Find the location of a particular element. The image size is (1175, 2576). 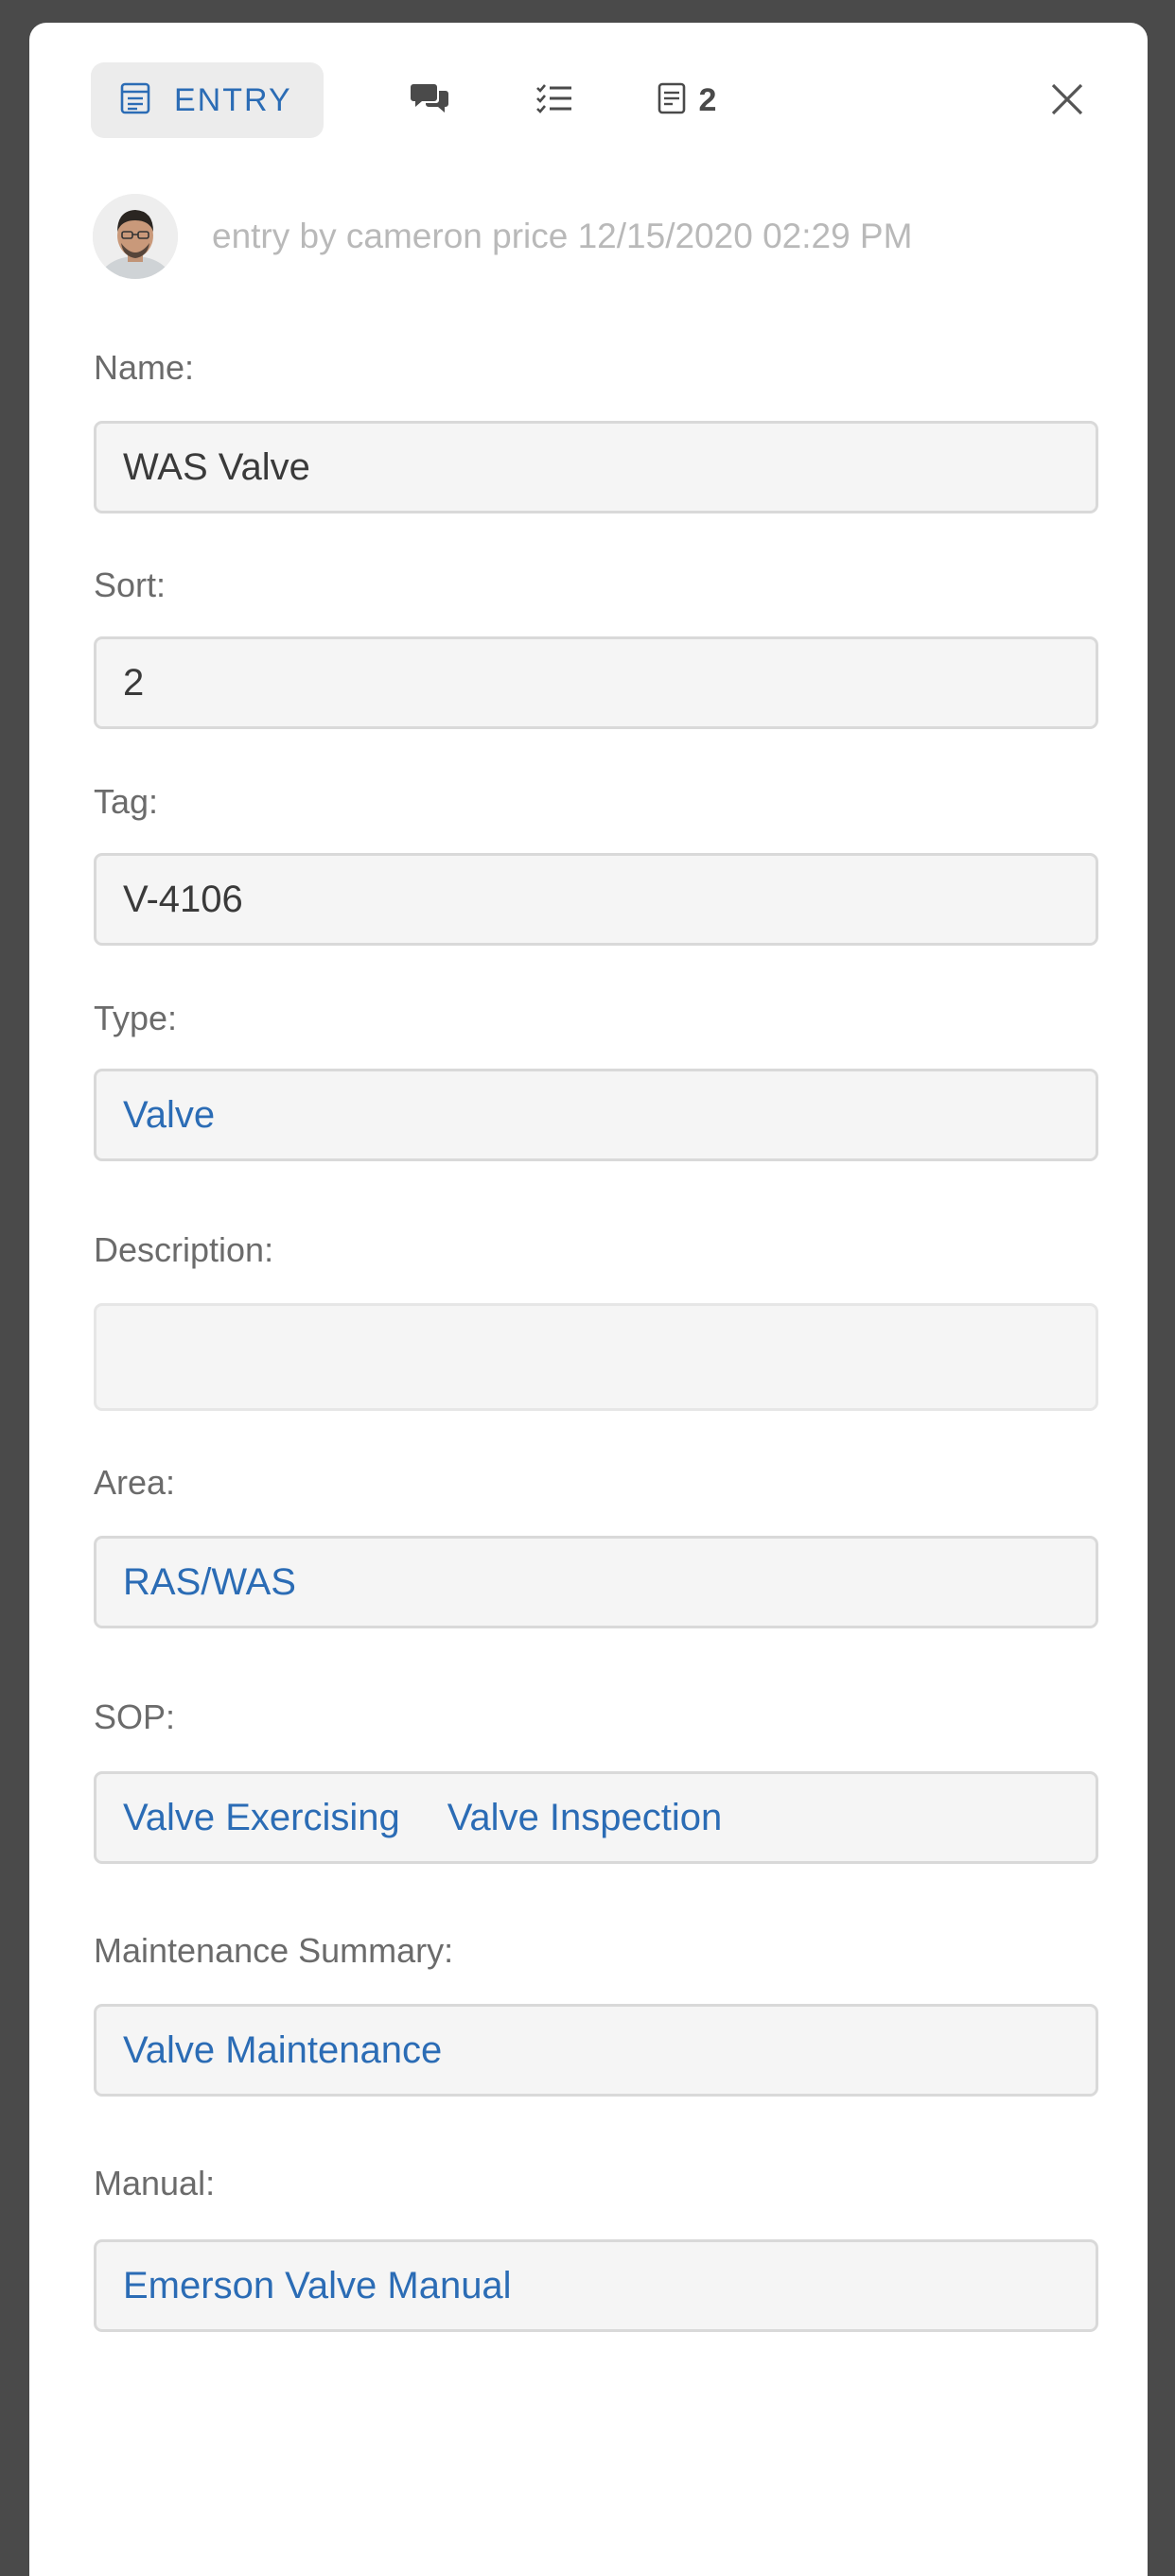

sop-label: SOP: is located at coordinates (135, 1716).